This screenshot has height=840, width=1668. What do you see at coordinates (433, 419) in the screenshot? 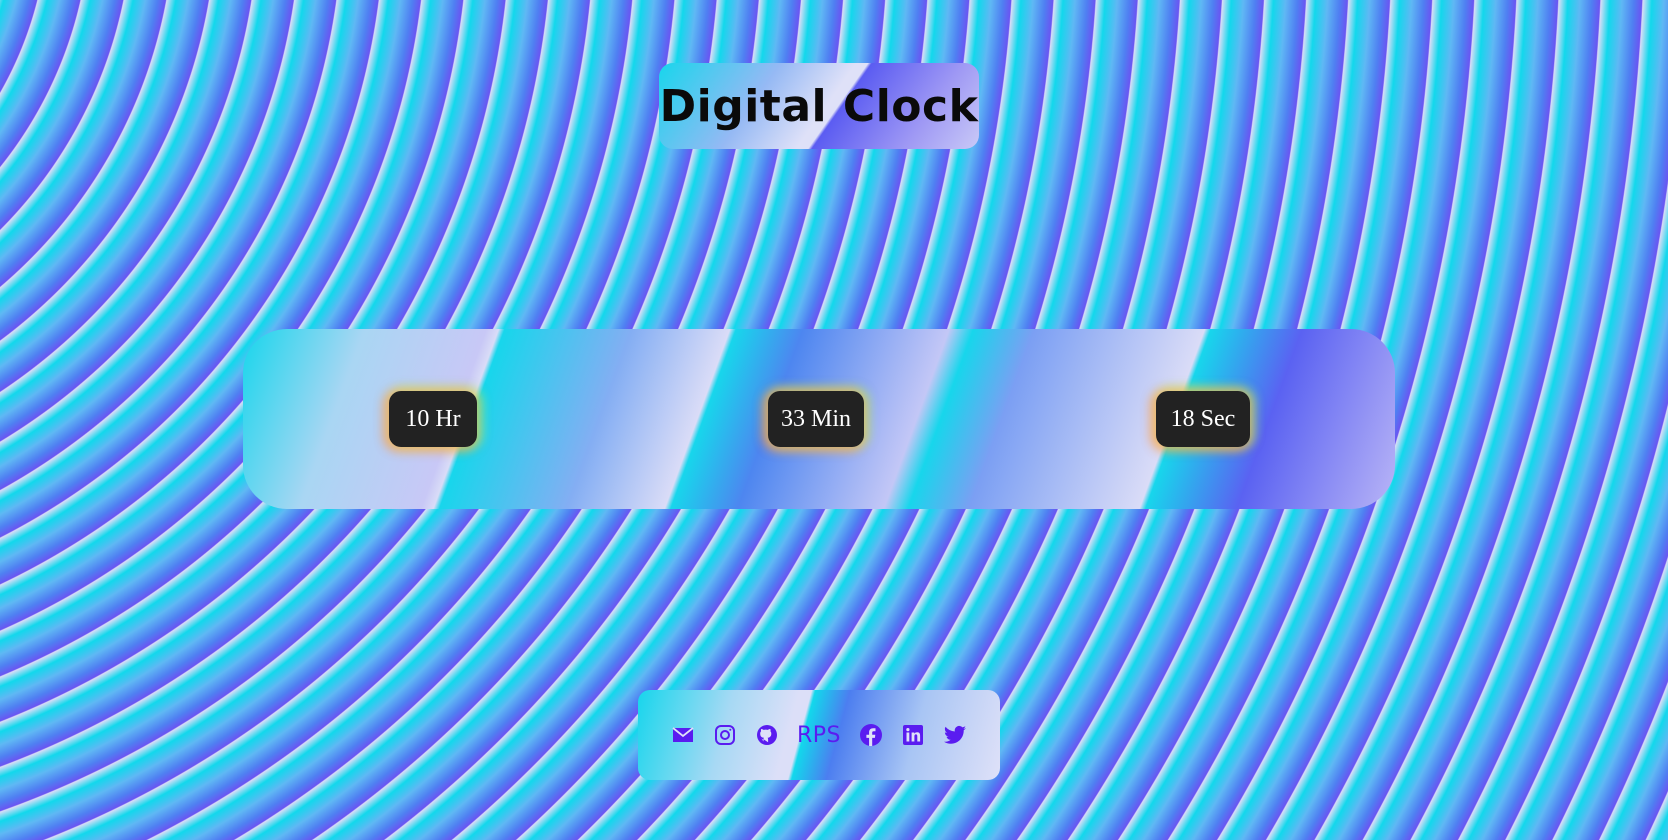
I see `hours-display: 10 Hr` at bounding box center [433, 419].